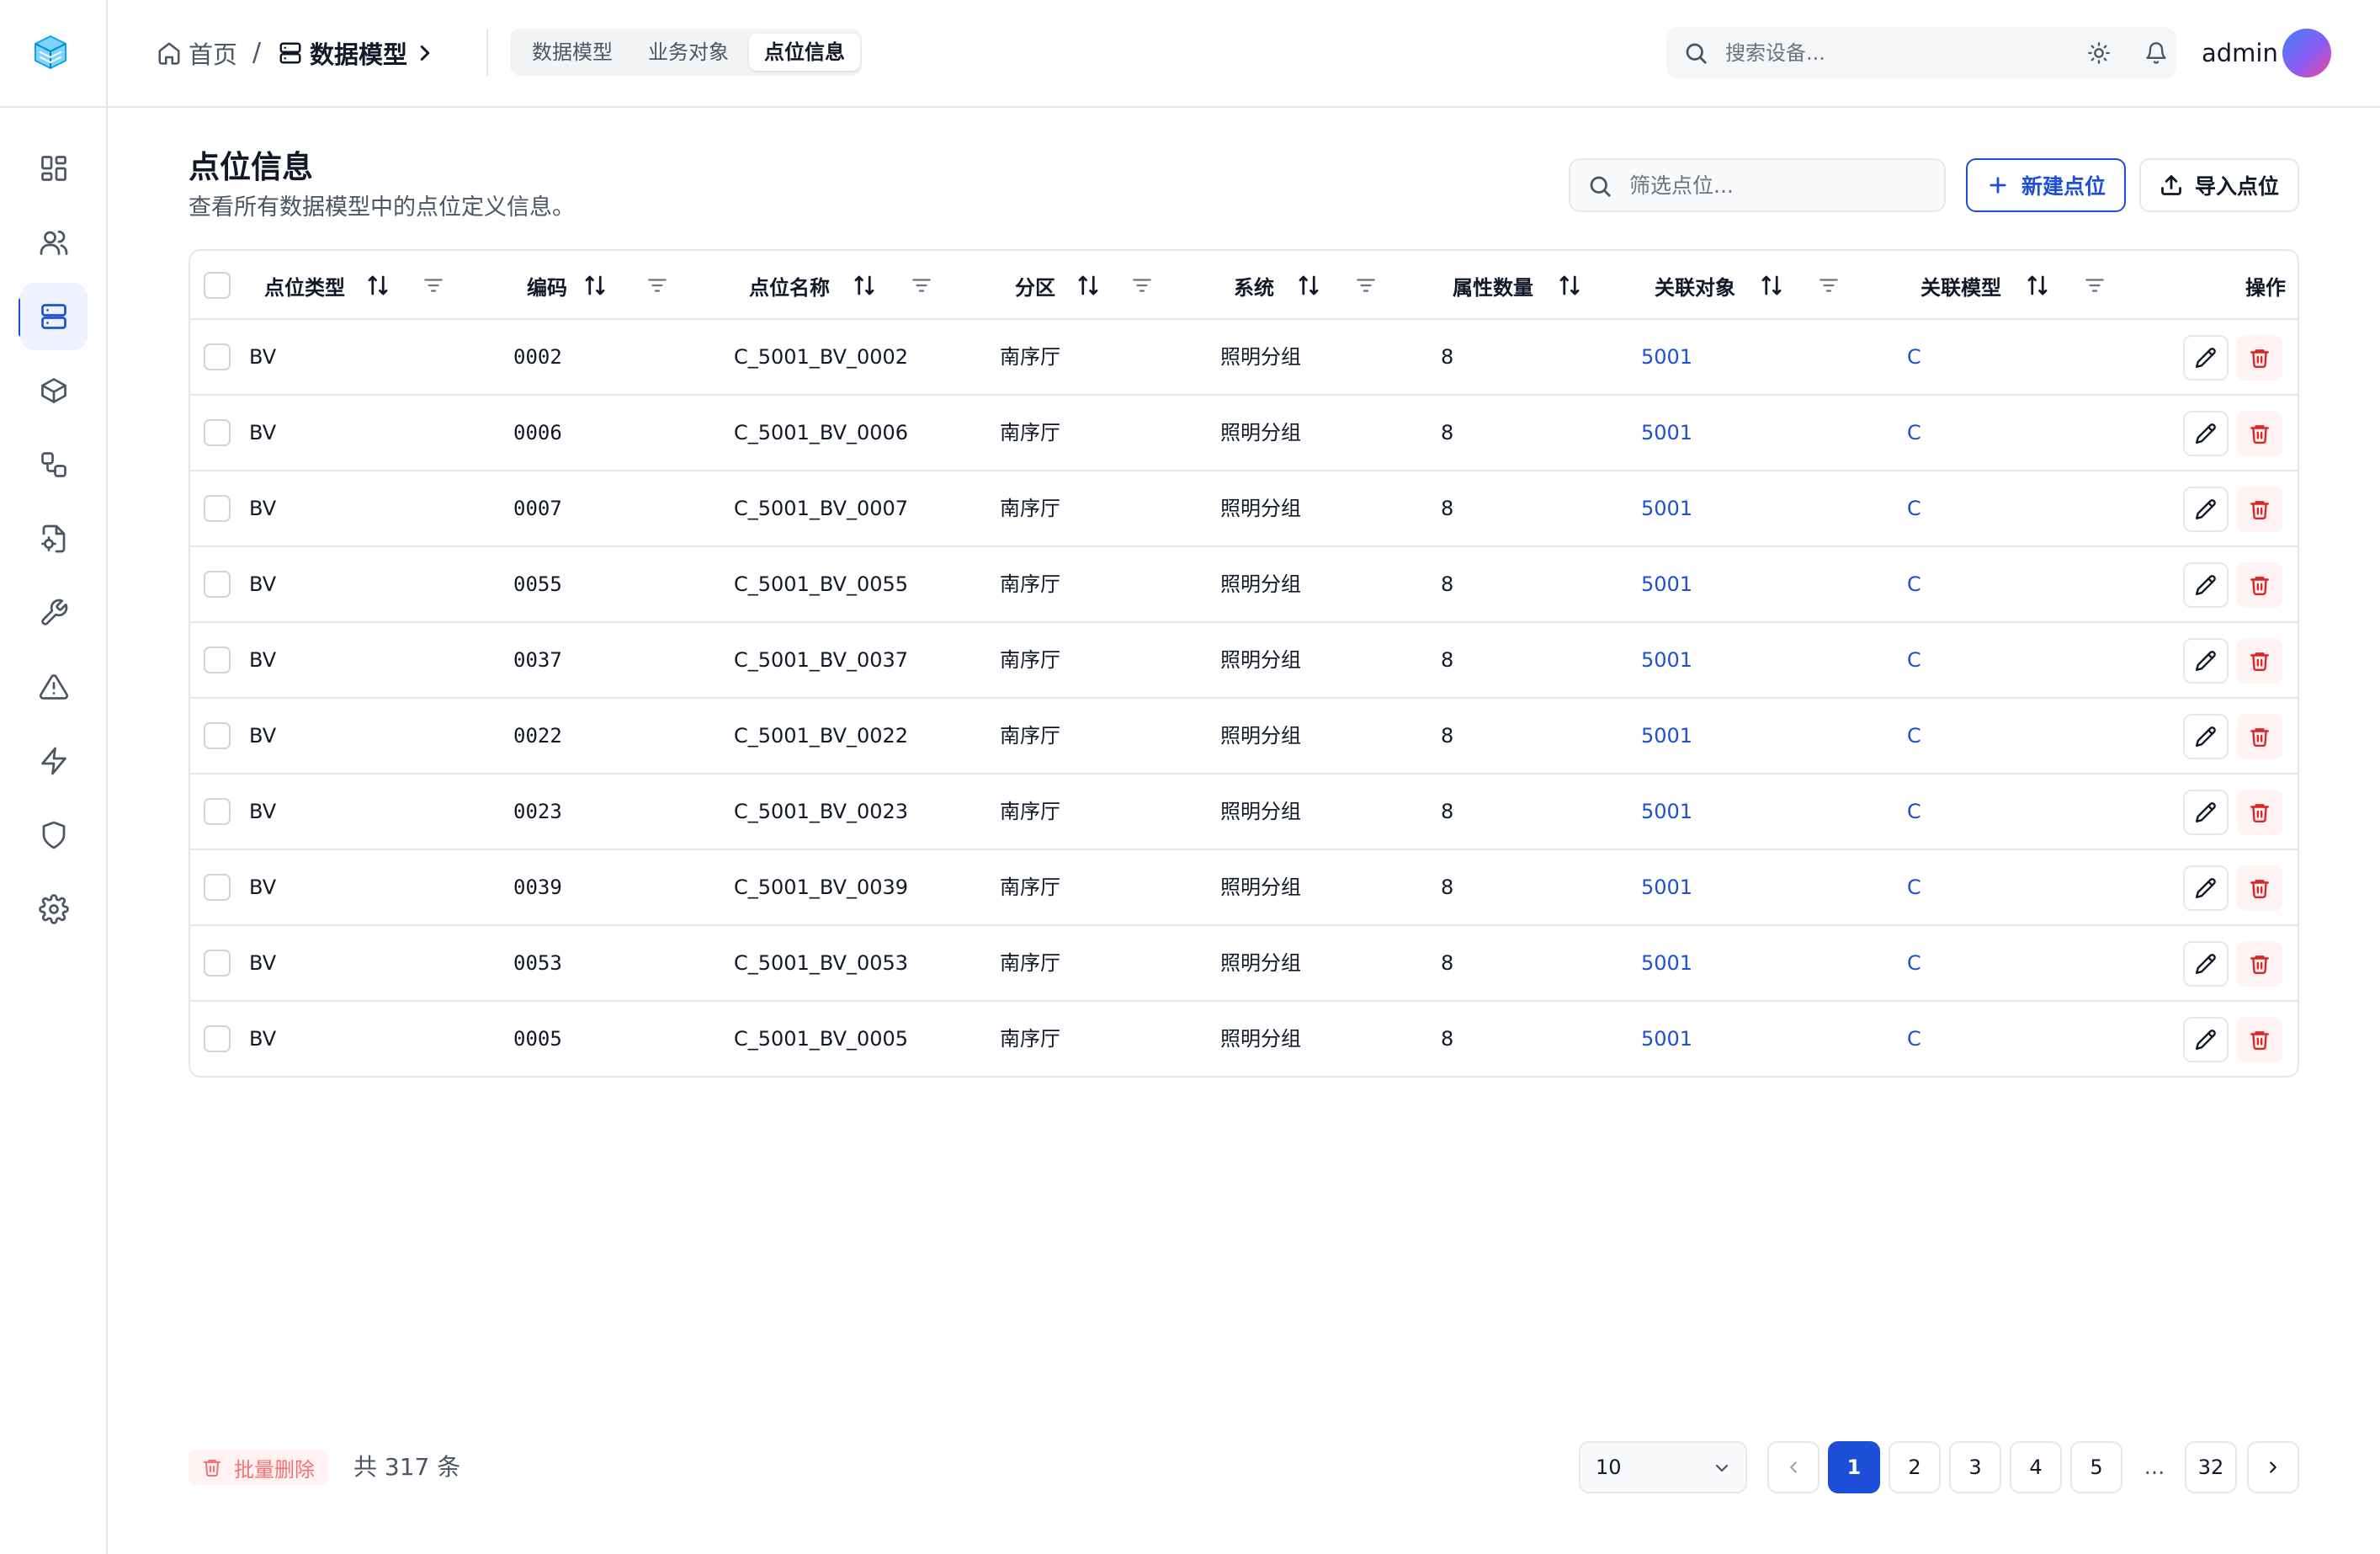  What do you see at coordinates (2096, 1467) in the screenshot?
I see `page-5-button: 5` at bounding box center [2096, 1467].